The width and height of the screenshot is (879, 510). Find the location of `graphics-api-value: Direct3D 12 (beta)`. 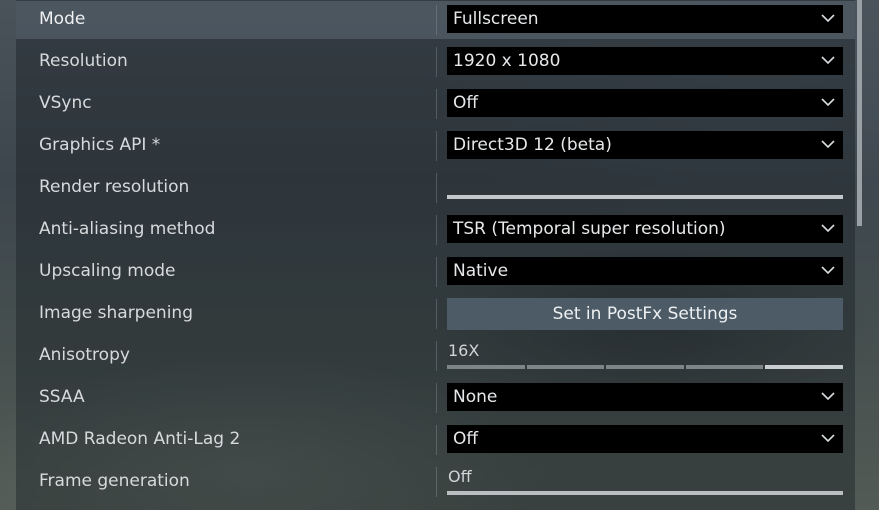

graphics-api-value: Direct3D 12 (beta) is located at coordinates (532, 145).